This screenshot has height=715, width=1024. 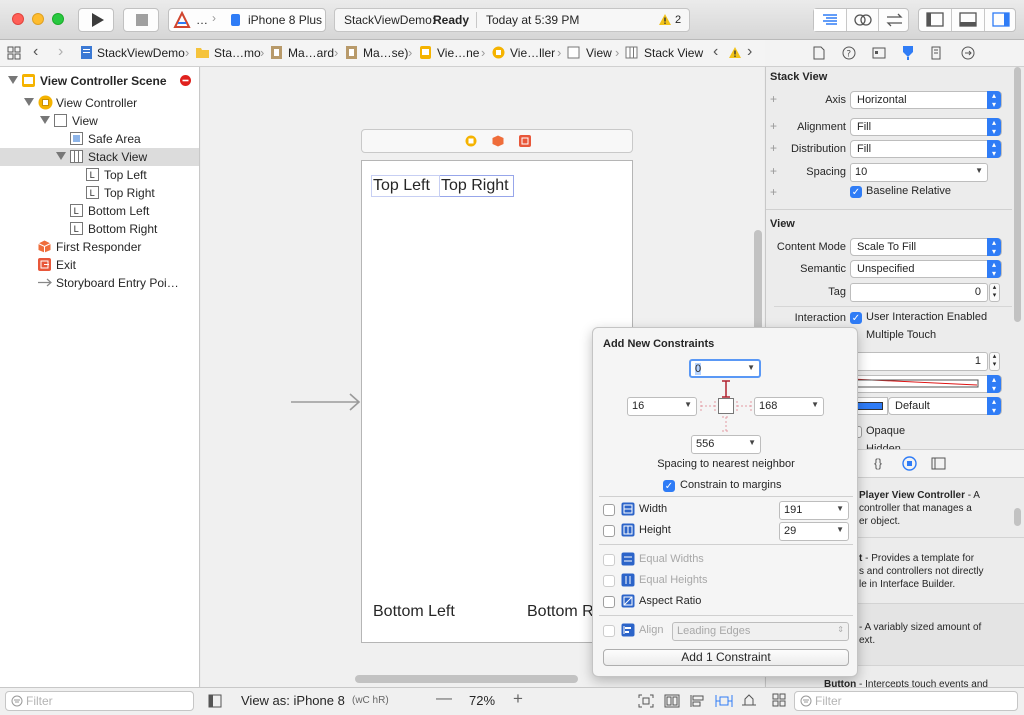 I want to click on top-left-label: Top Left, so click(x=401, y=186).